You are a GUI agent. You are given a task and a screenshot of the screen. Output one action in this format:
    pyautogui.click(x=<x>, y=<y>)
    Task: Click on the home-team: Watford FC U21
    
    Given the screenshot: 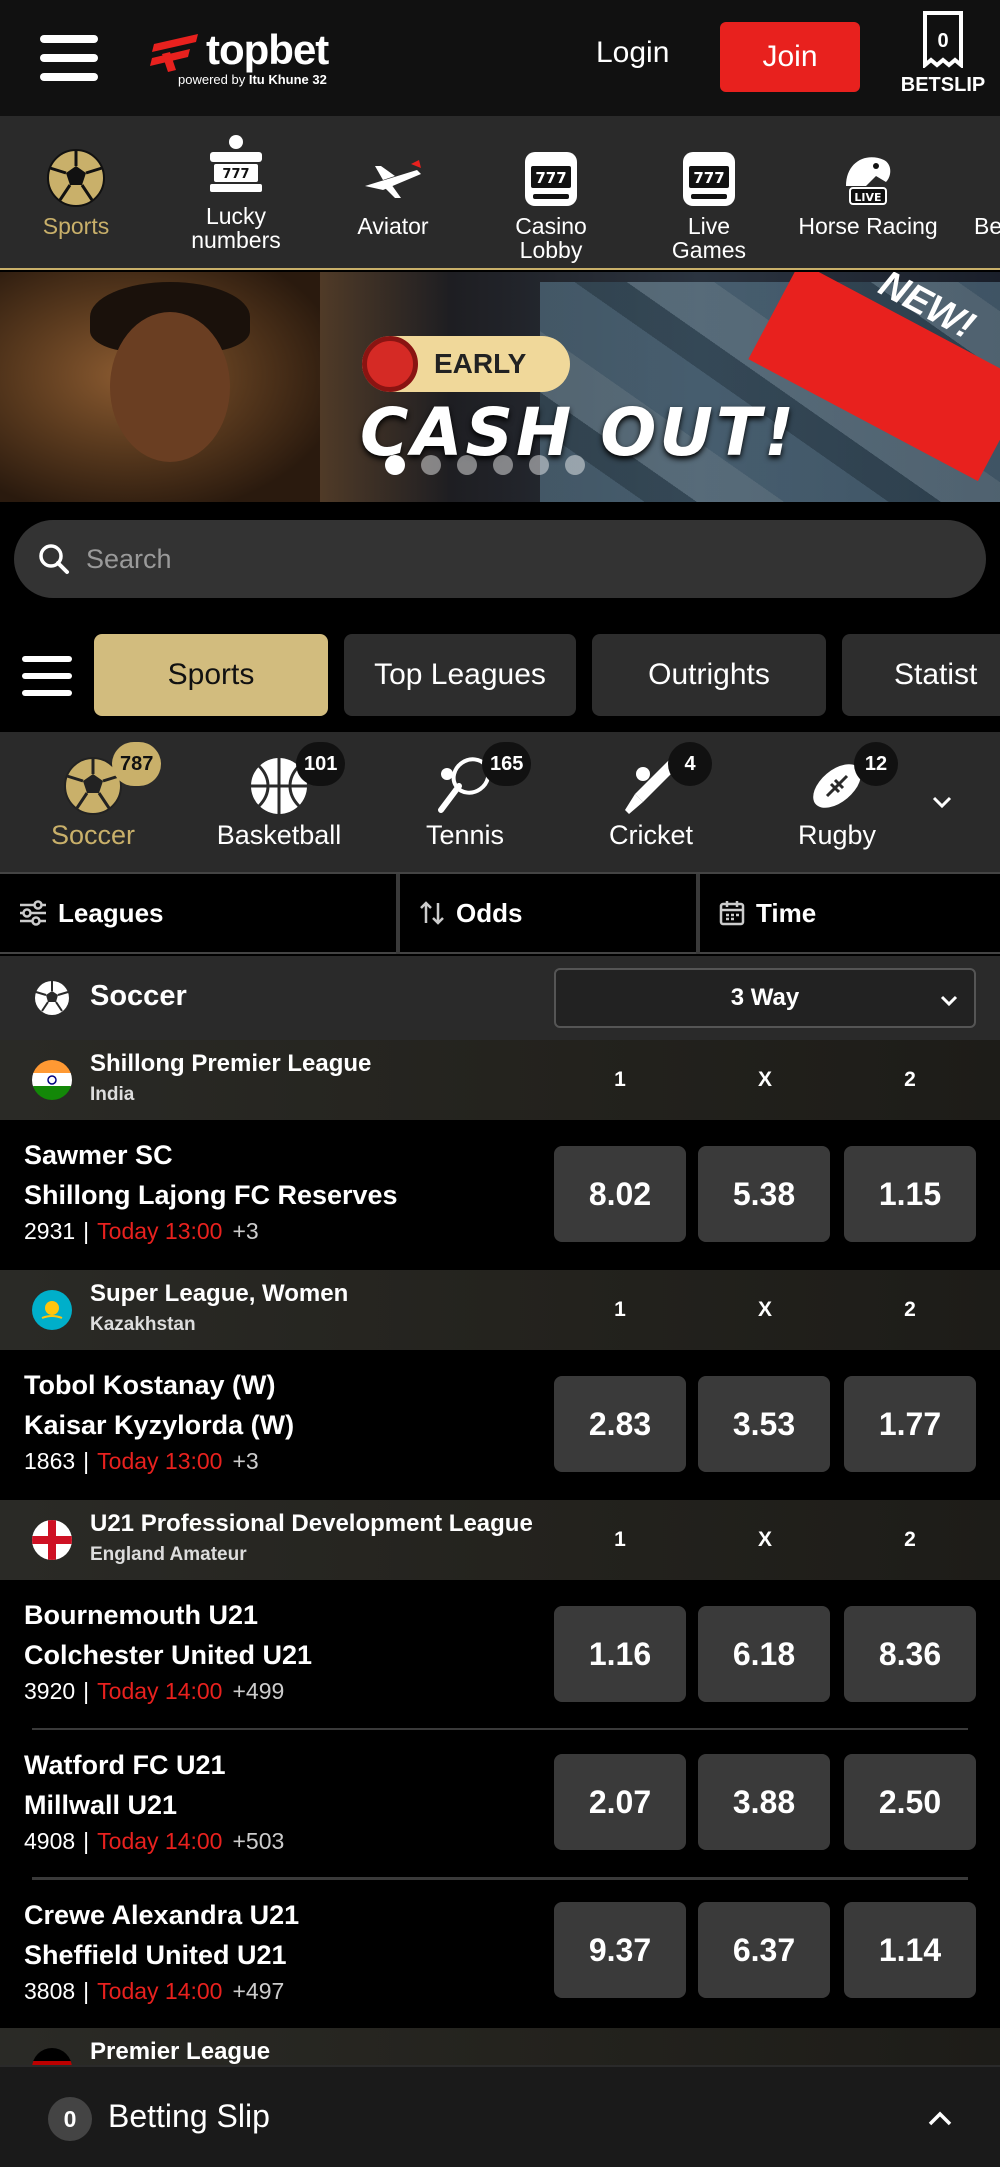 What is the action you would take?
    pyautogui.click(x=125, y=1765)
    